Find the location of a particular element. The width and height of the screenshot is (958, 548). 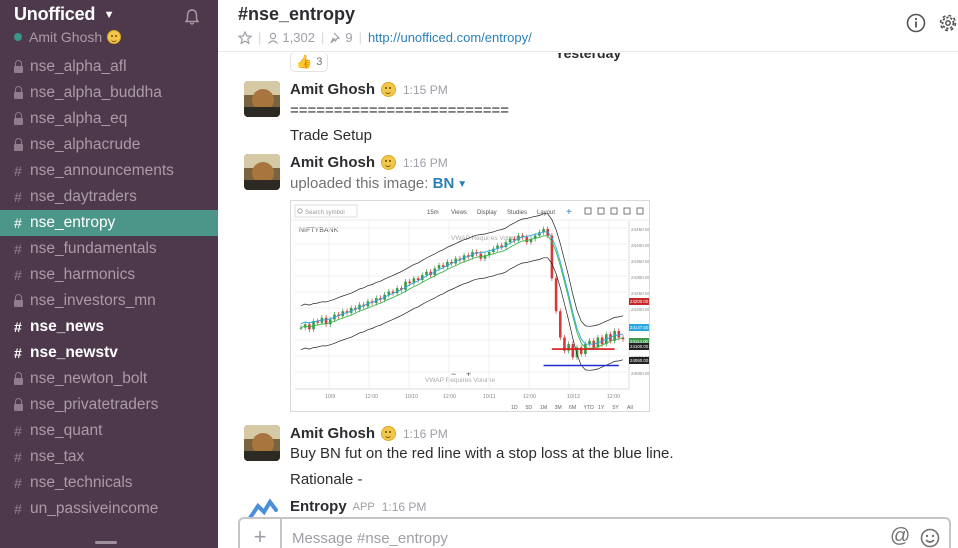

chart-x-tick: 10/12 is located at coordinates (573, 397).